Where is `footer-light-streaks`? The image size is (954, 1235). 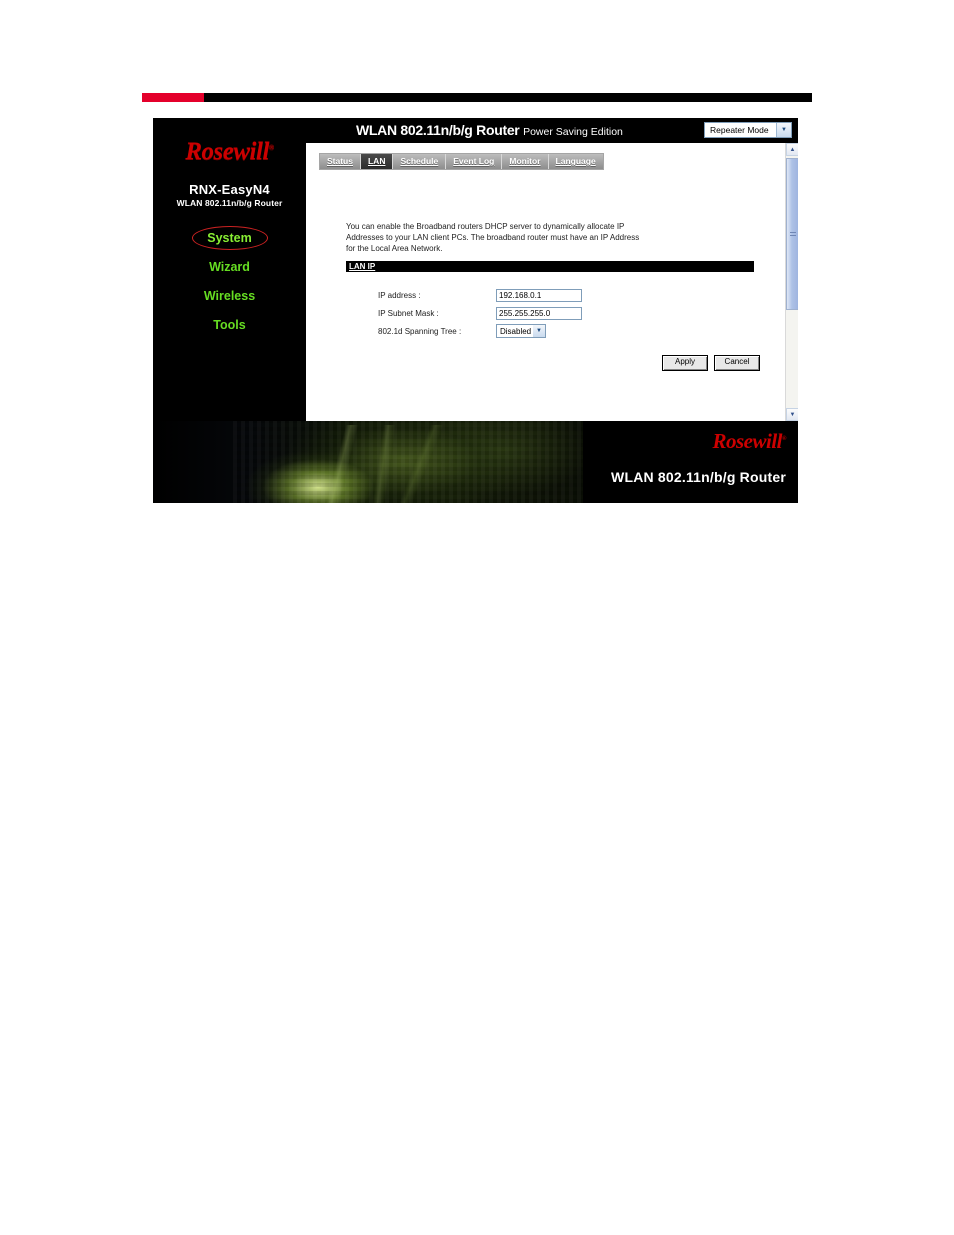
footer-light-streaks is located at coordinates (393, 464).